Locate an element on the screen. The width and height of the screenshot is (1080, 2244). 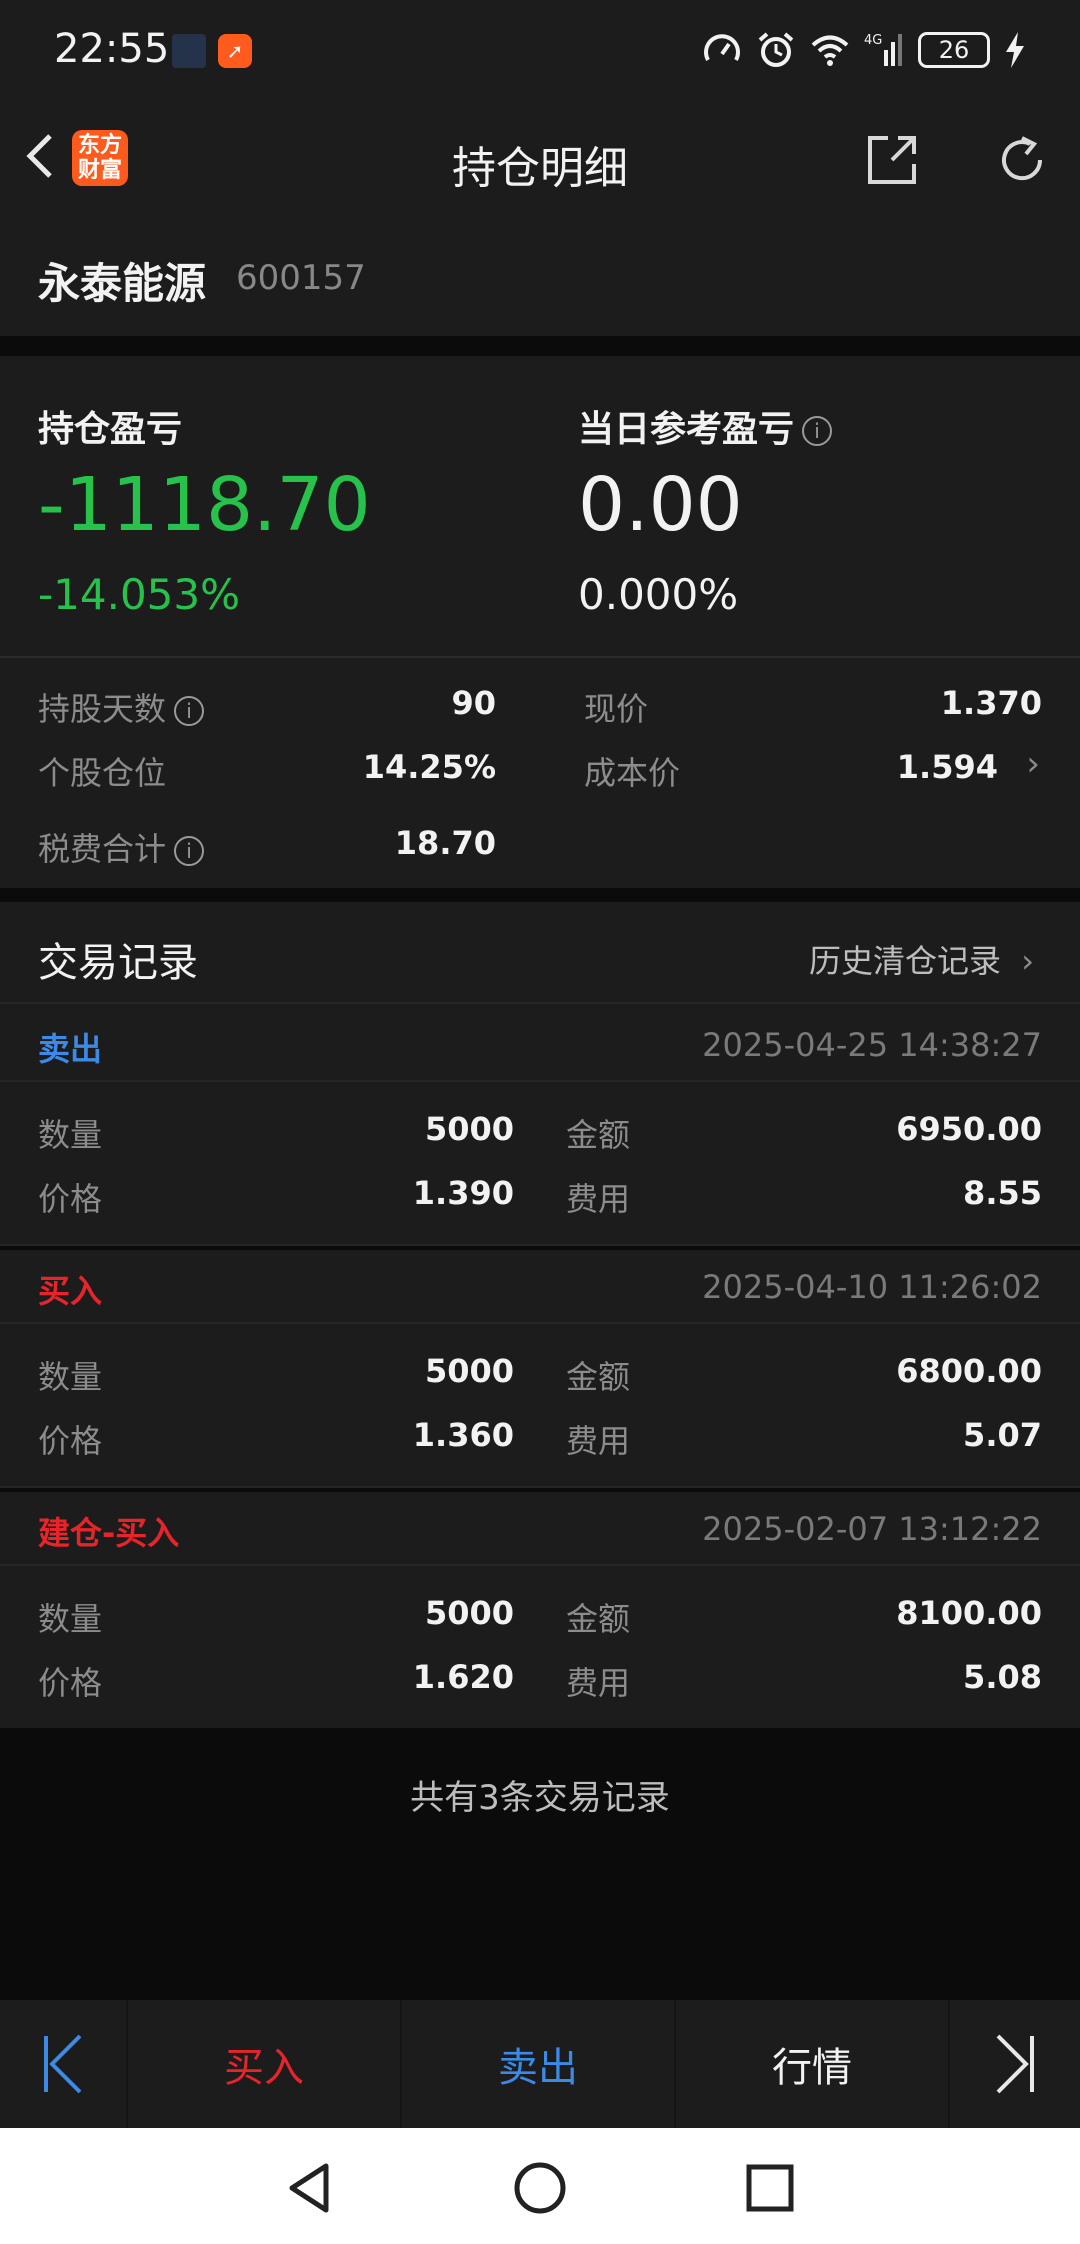
first-stock-button is located at coordinates (64, 2064).